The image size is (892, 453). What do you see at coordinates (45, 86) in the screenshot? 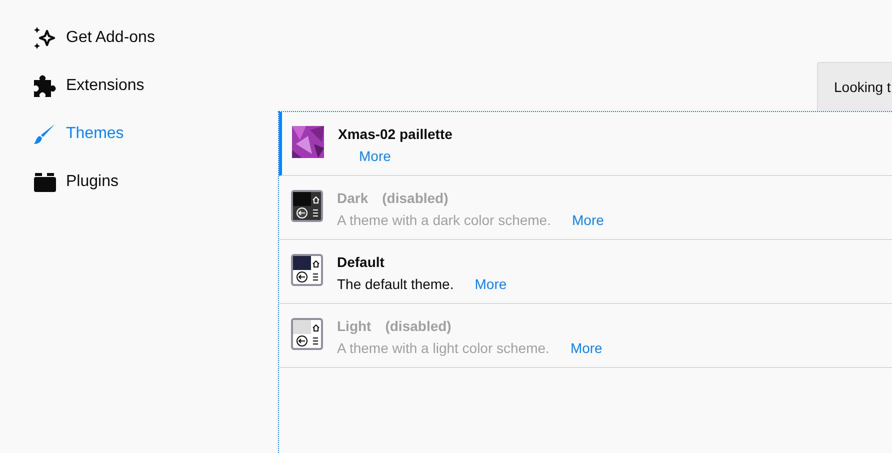
I see `puzzle-icon` at bounding box center [45, 86].